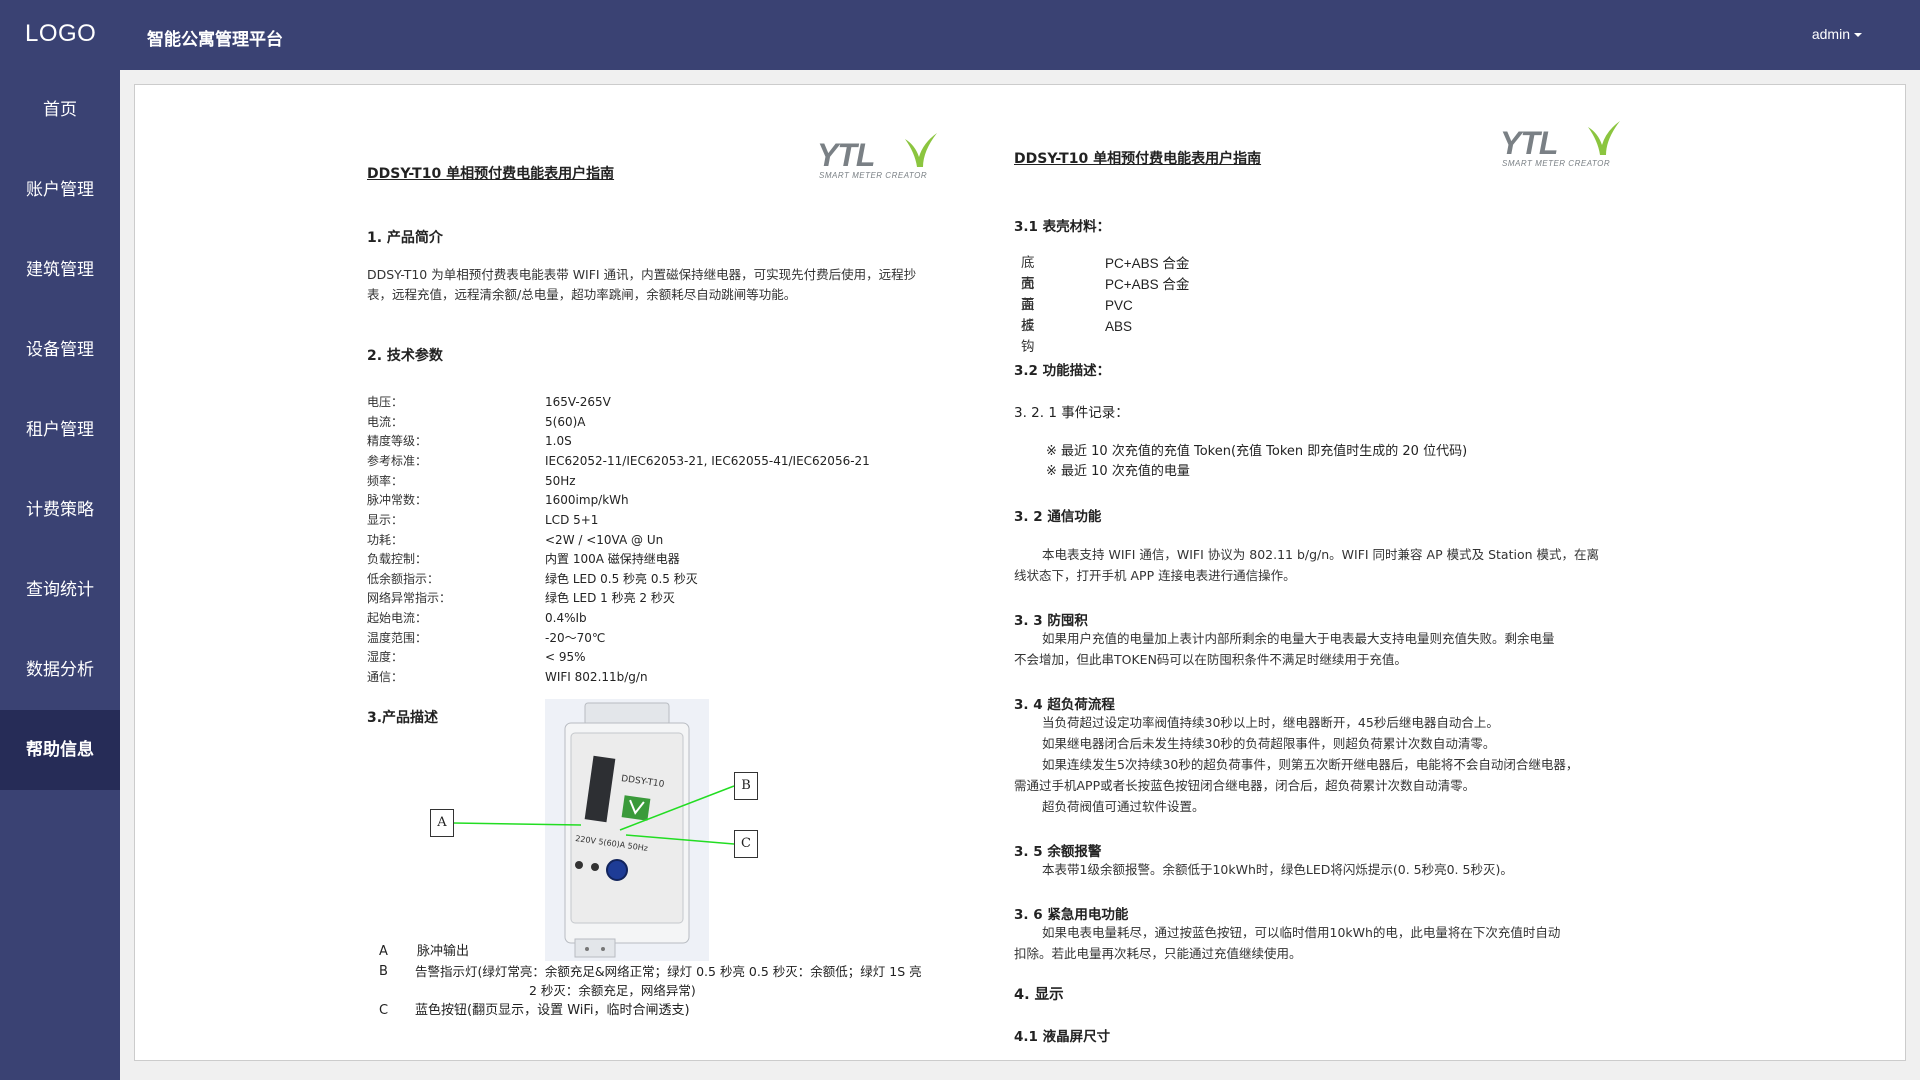  What do you see at coordinates (532, 579) in the screenshot?
I see `spec-row: 低余额指示： 绿色 LED 0.5 秒亮 0.5 秒灭` at bounding box center [532, 579].